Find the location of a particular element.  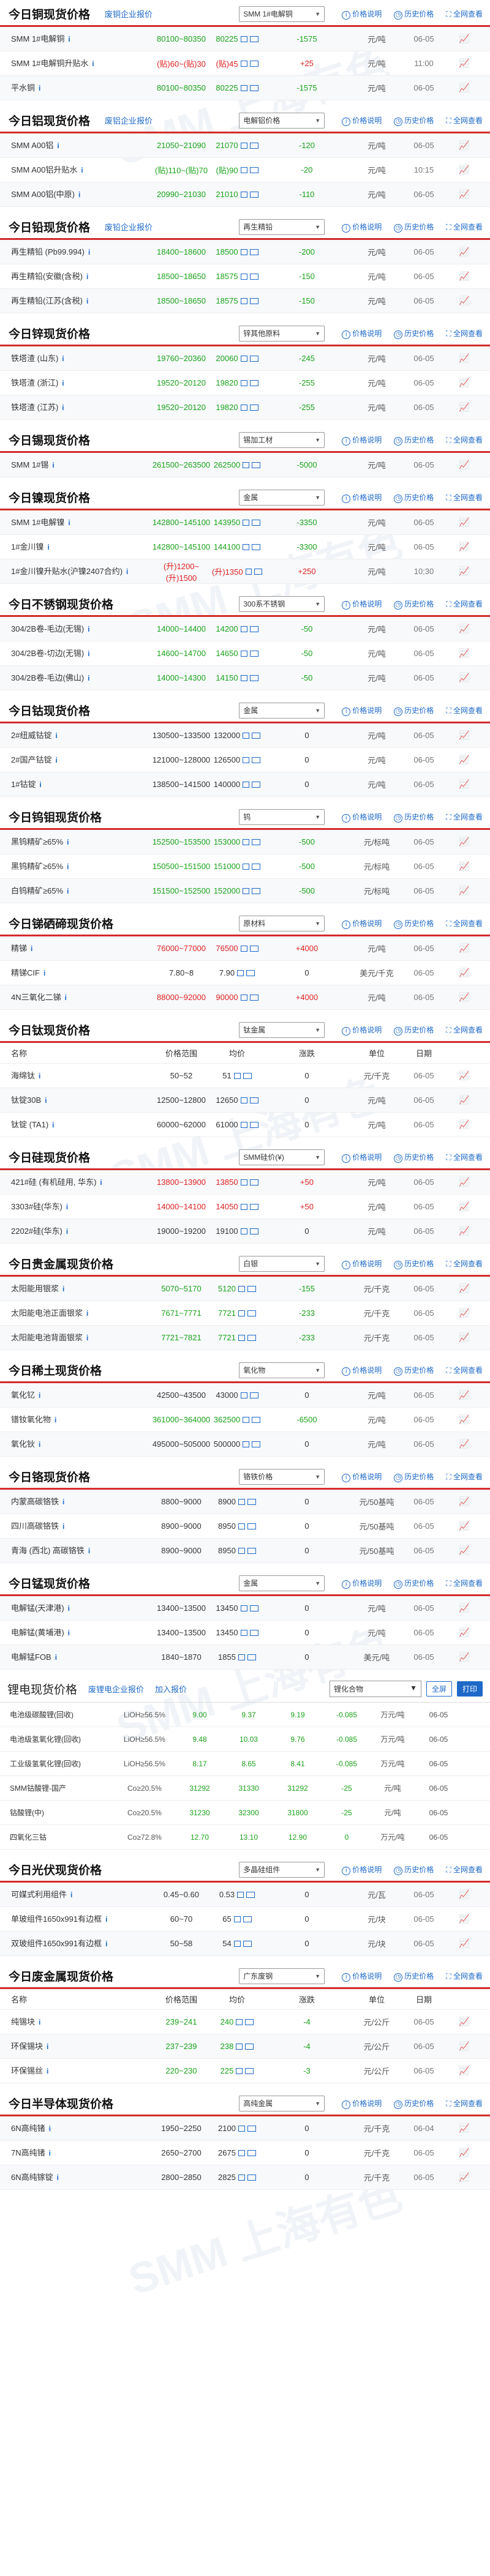

tungsten-category-select: 钨 ▼ is located at coordinates (282, 816).